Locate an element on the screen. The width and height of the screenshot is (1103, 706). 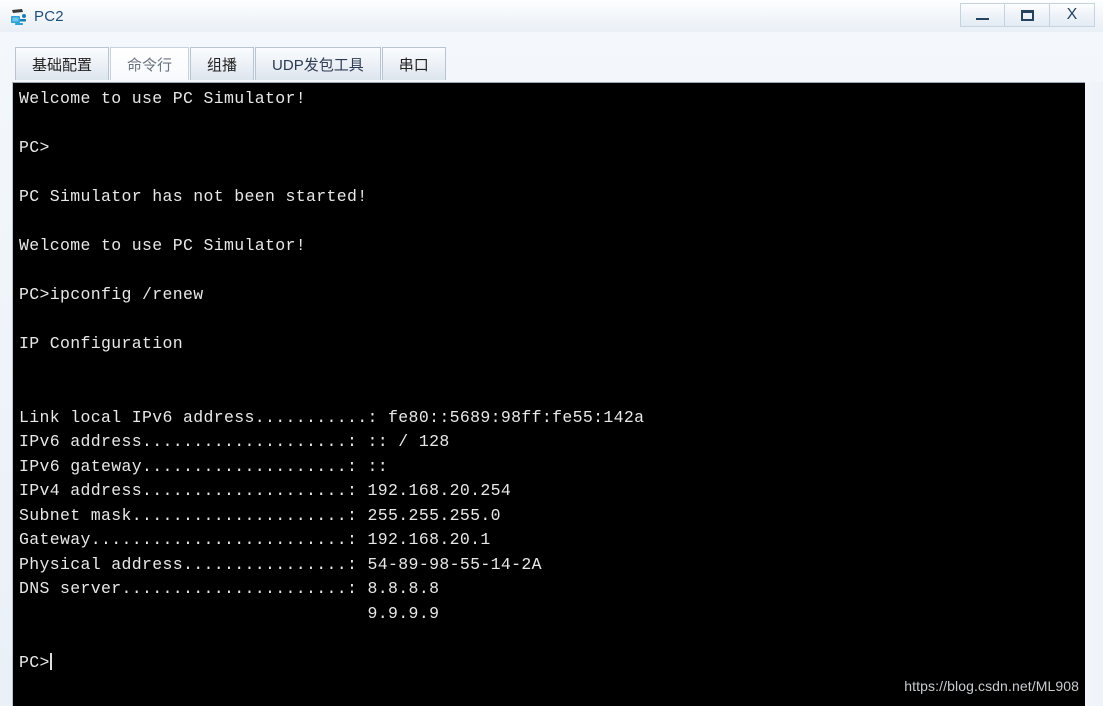
tab-label: 基础配置 is located at coordinates (62, 65).